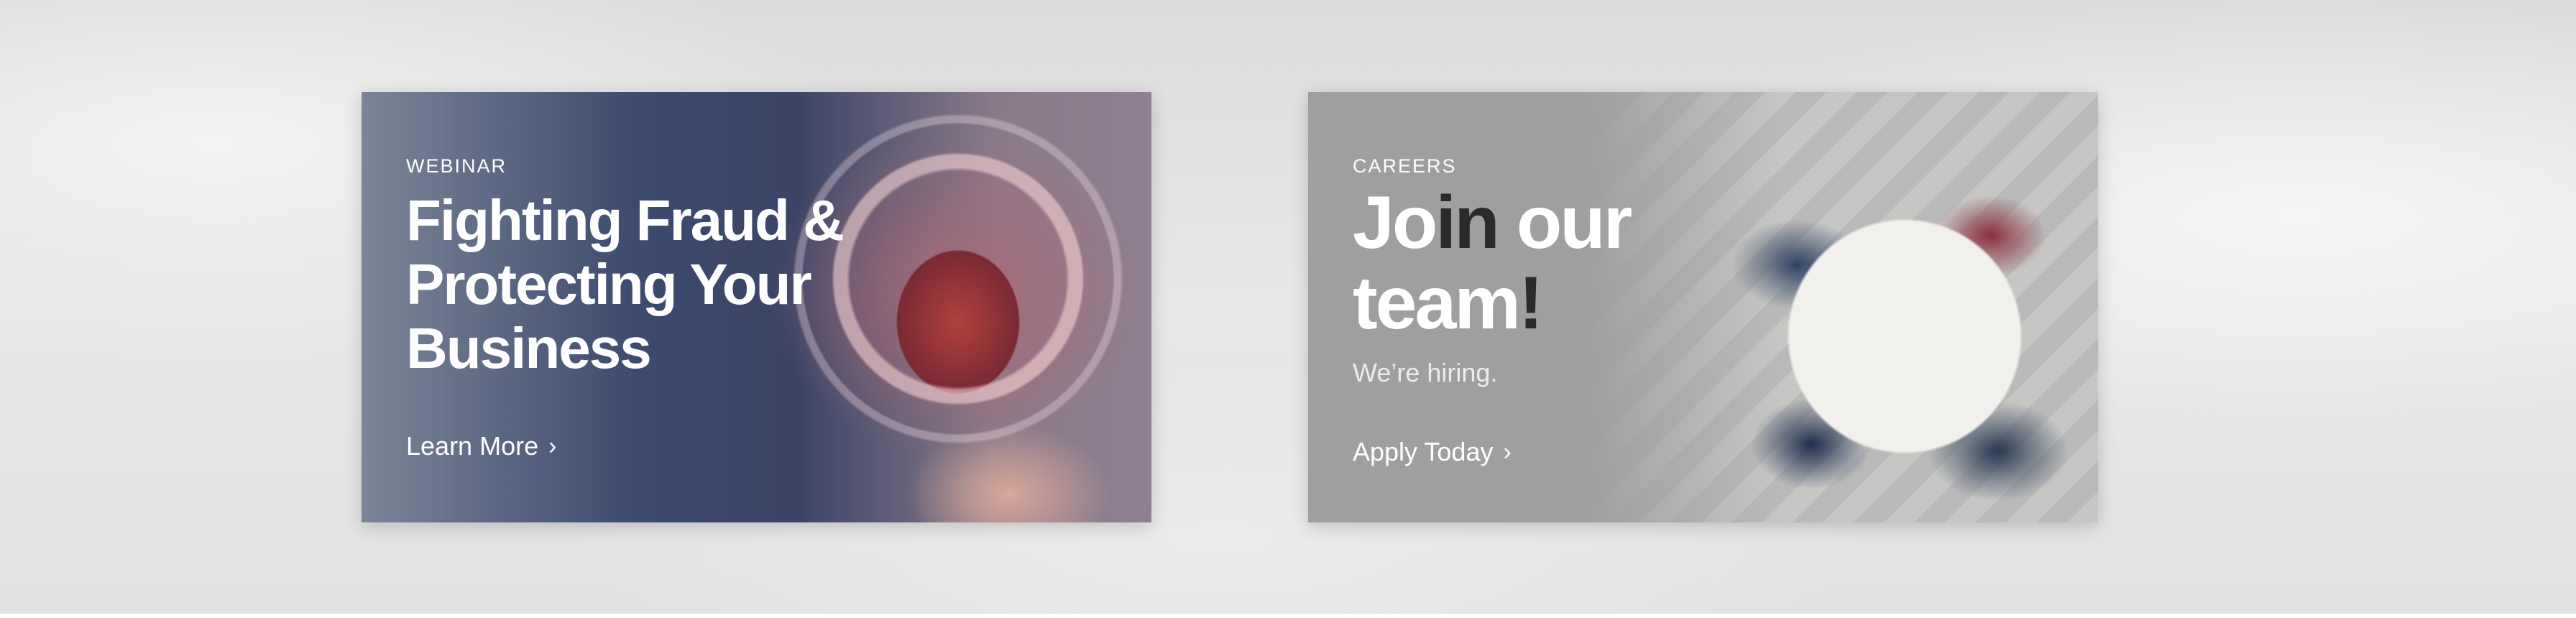  Describe the element at coordinates (1531, 303) in the screenshot. I see `title-part-accent: !` at that location.